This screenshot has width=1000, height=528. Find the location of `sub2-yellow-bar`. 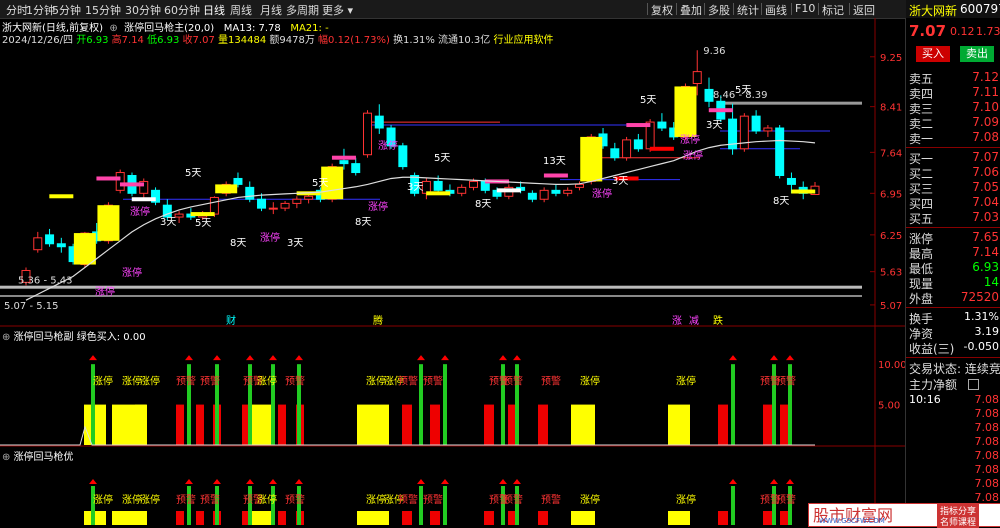

sub2-yellow-bar is located at coordinates (583, 518).